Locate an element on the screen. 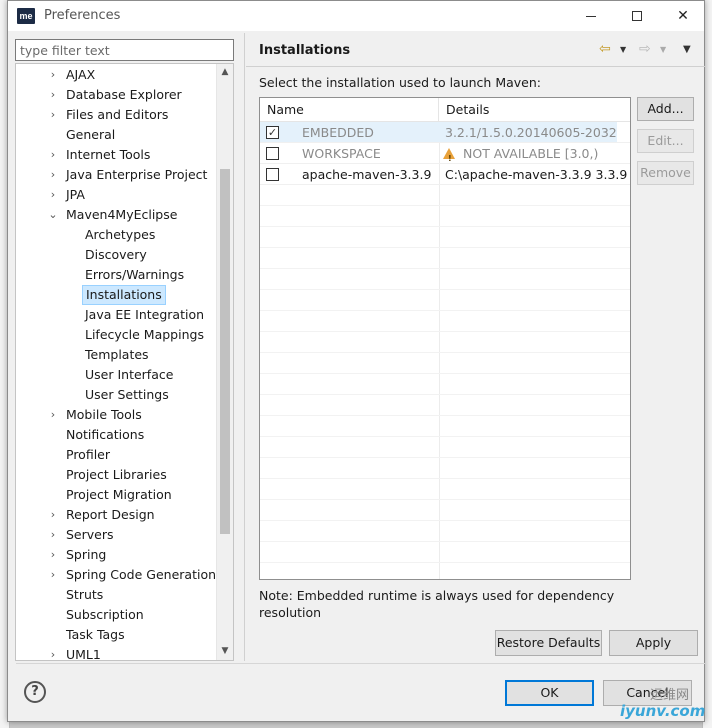 This screenshot has width=712, height=728. tree-item: Task Tags is located at coordinates (116, 635).